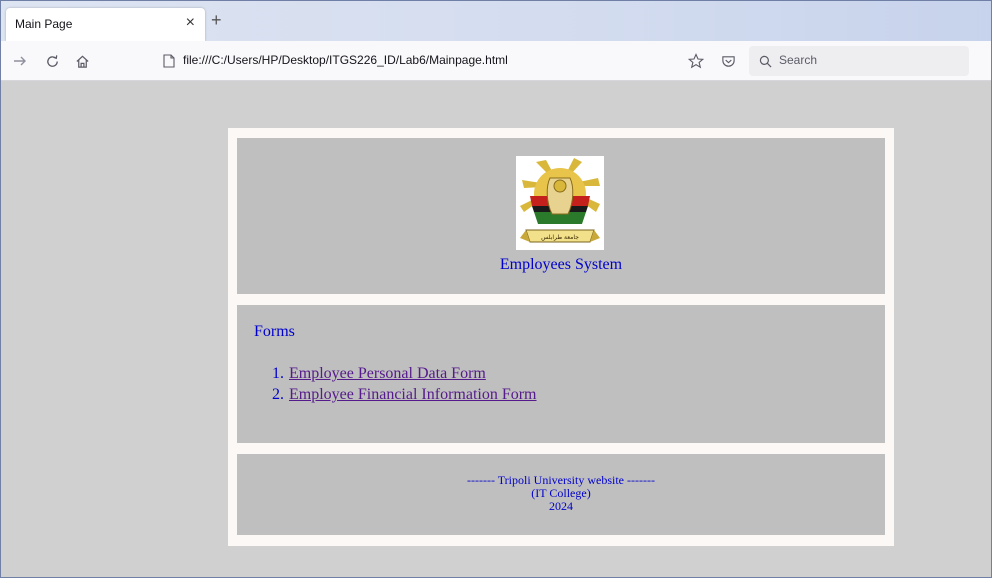  I want to click on financial-information-form-link: Employee Financial Information Form, so click(413, 394).